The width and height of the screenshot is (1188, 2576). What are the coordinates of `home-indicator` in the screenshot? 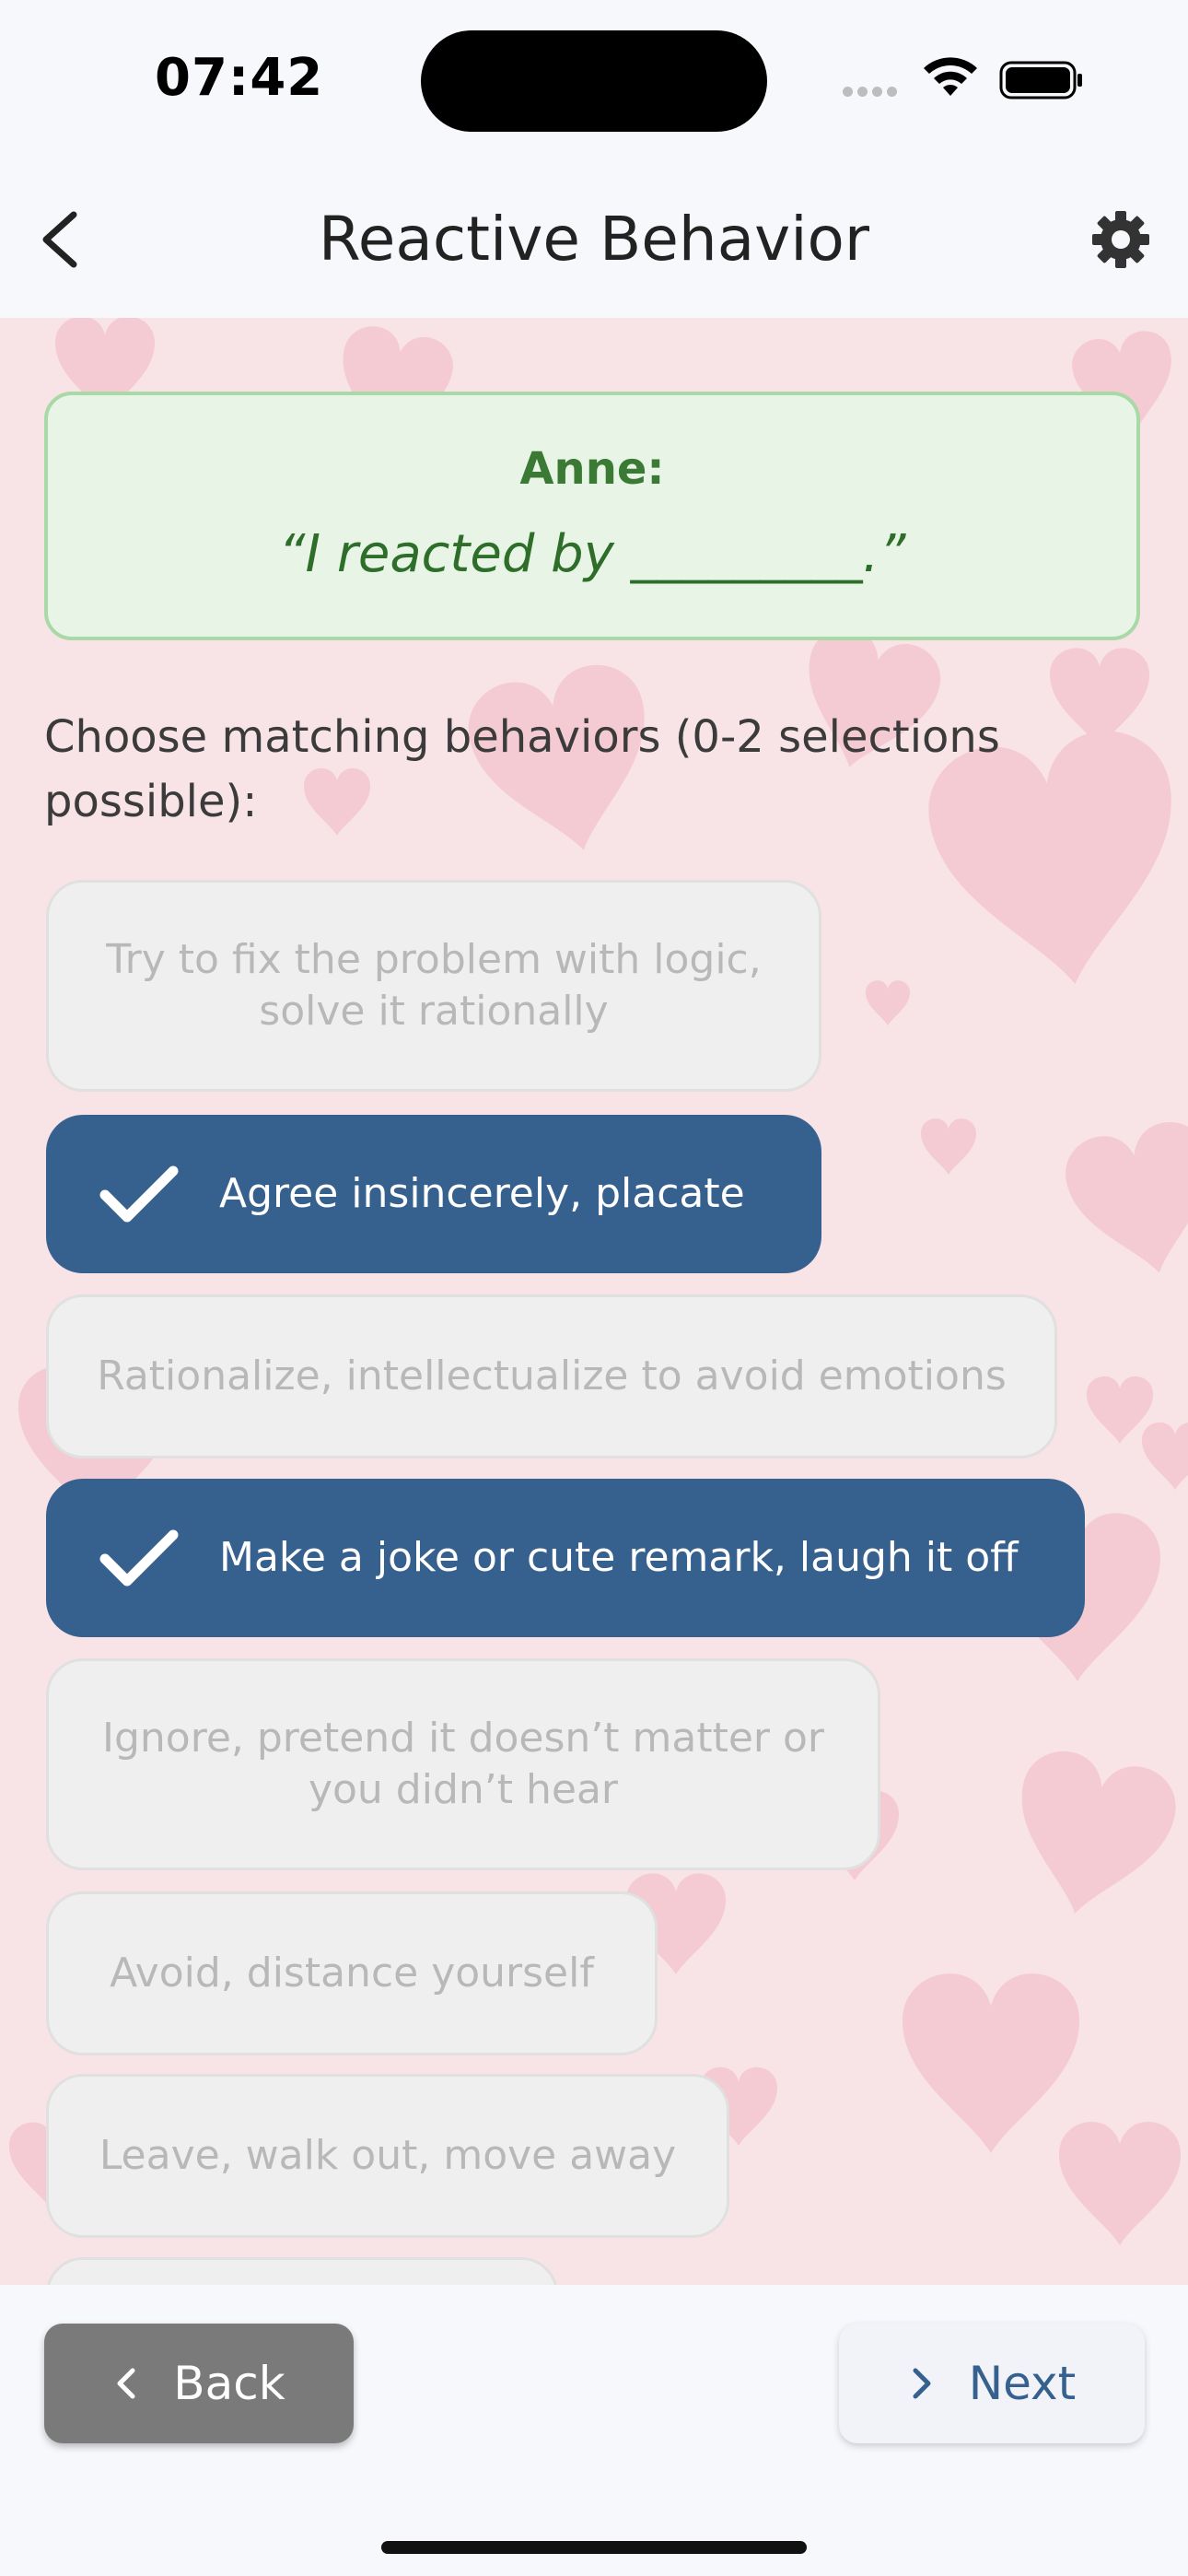 It's located at (594, 2547).